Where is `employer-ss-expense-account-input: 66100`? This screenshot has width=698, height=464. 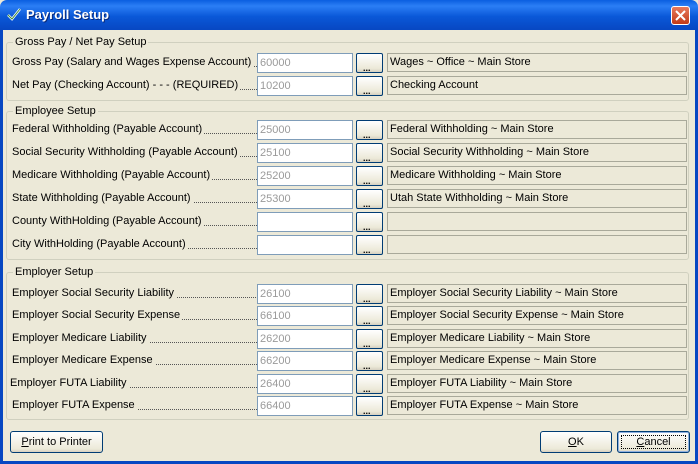
employer-ss-expense-account-input: 66100 is located at coordinates (305, 316).